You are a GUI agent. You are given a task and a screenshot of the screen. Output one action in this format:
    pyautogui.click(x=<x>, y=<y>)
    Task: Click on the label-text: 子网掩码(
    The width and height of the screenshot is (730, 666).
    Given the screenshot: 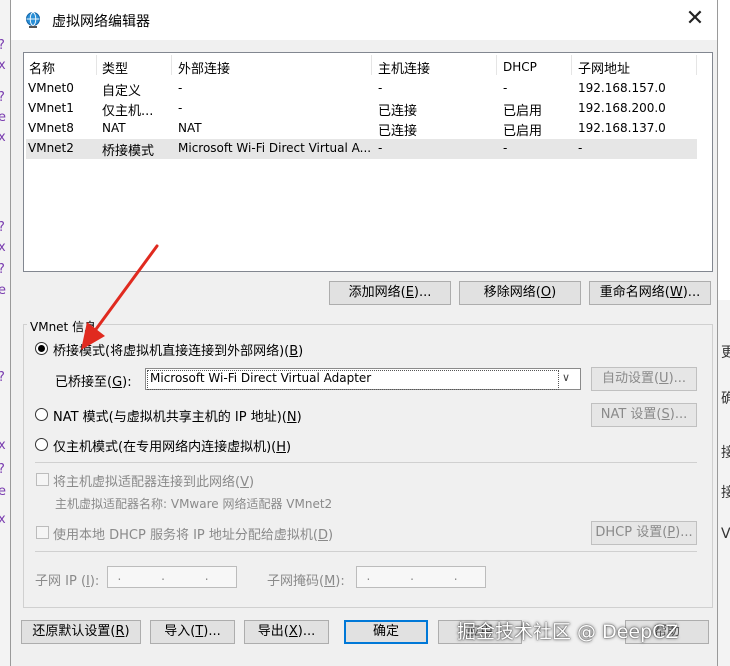 What is the action you would take?
    pyautogui.click(x=296, y=581)
    